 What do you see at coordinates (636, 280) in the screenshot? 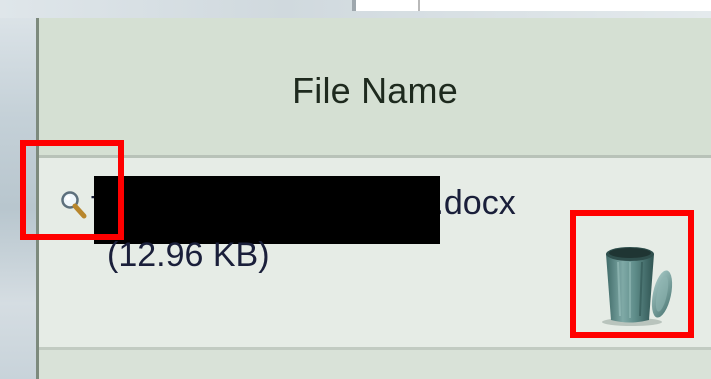
I see `trash-can-icon` at bounding box center [636, 280].